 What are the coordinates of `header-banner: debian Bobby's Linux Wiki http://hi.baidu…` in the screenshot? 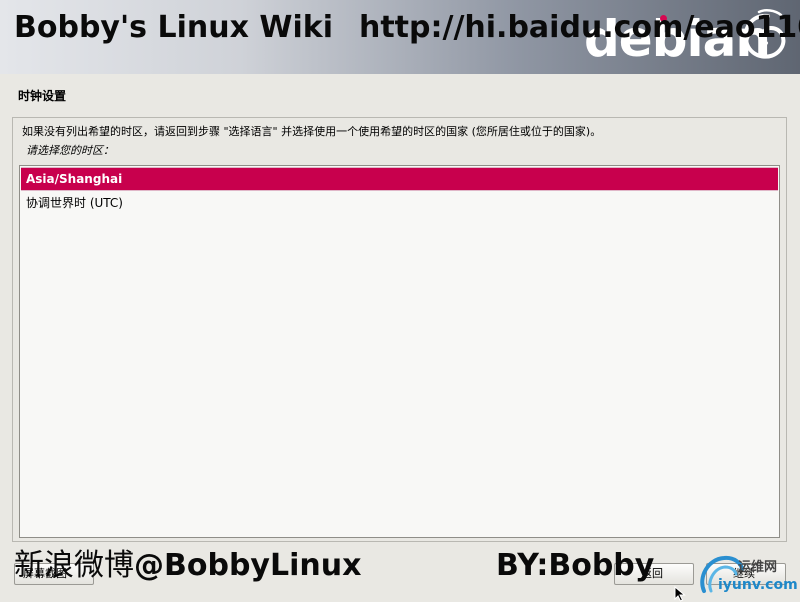 It's located at (400, 37).